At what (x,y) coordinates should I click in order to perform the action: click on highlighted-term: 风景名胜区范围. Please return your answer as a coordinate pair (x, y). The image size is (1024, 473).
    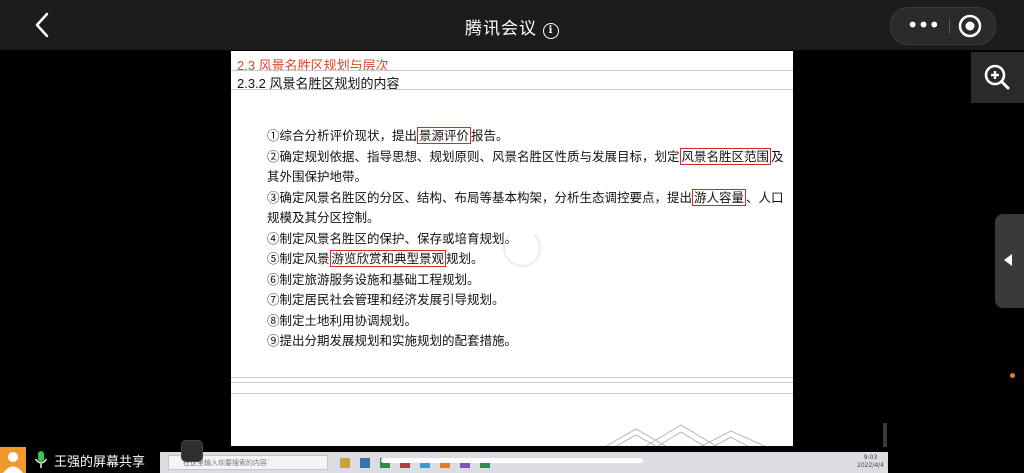
    Looking at the image, I should click on (725, 156).